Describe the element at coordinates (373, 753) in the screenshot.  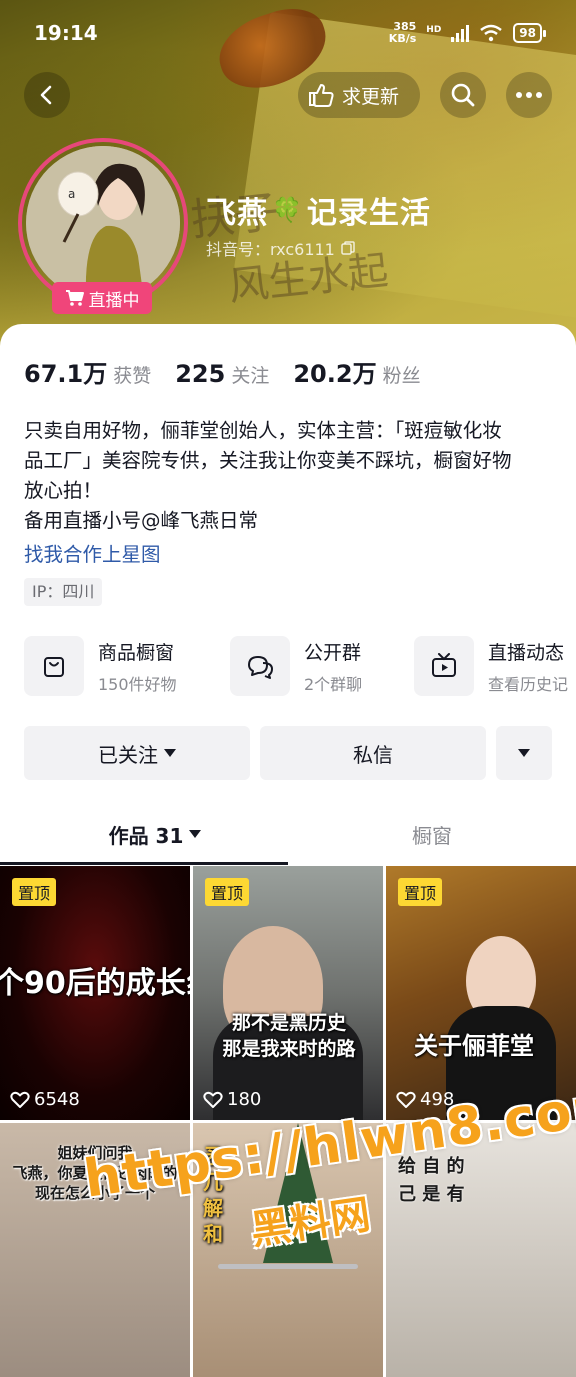
I see `message-button: 私信` at that location.